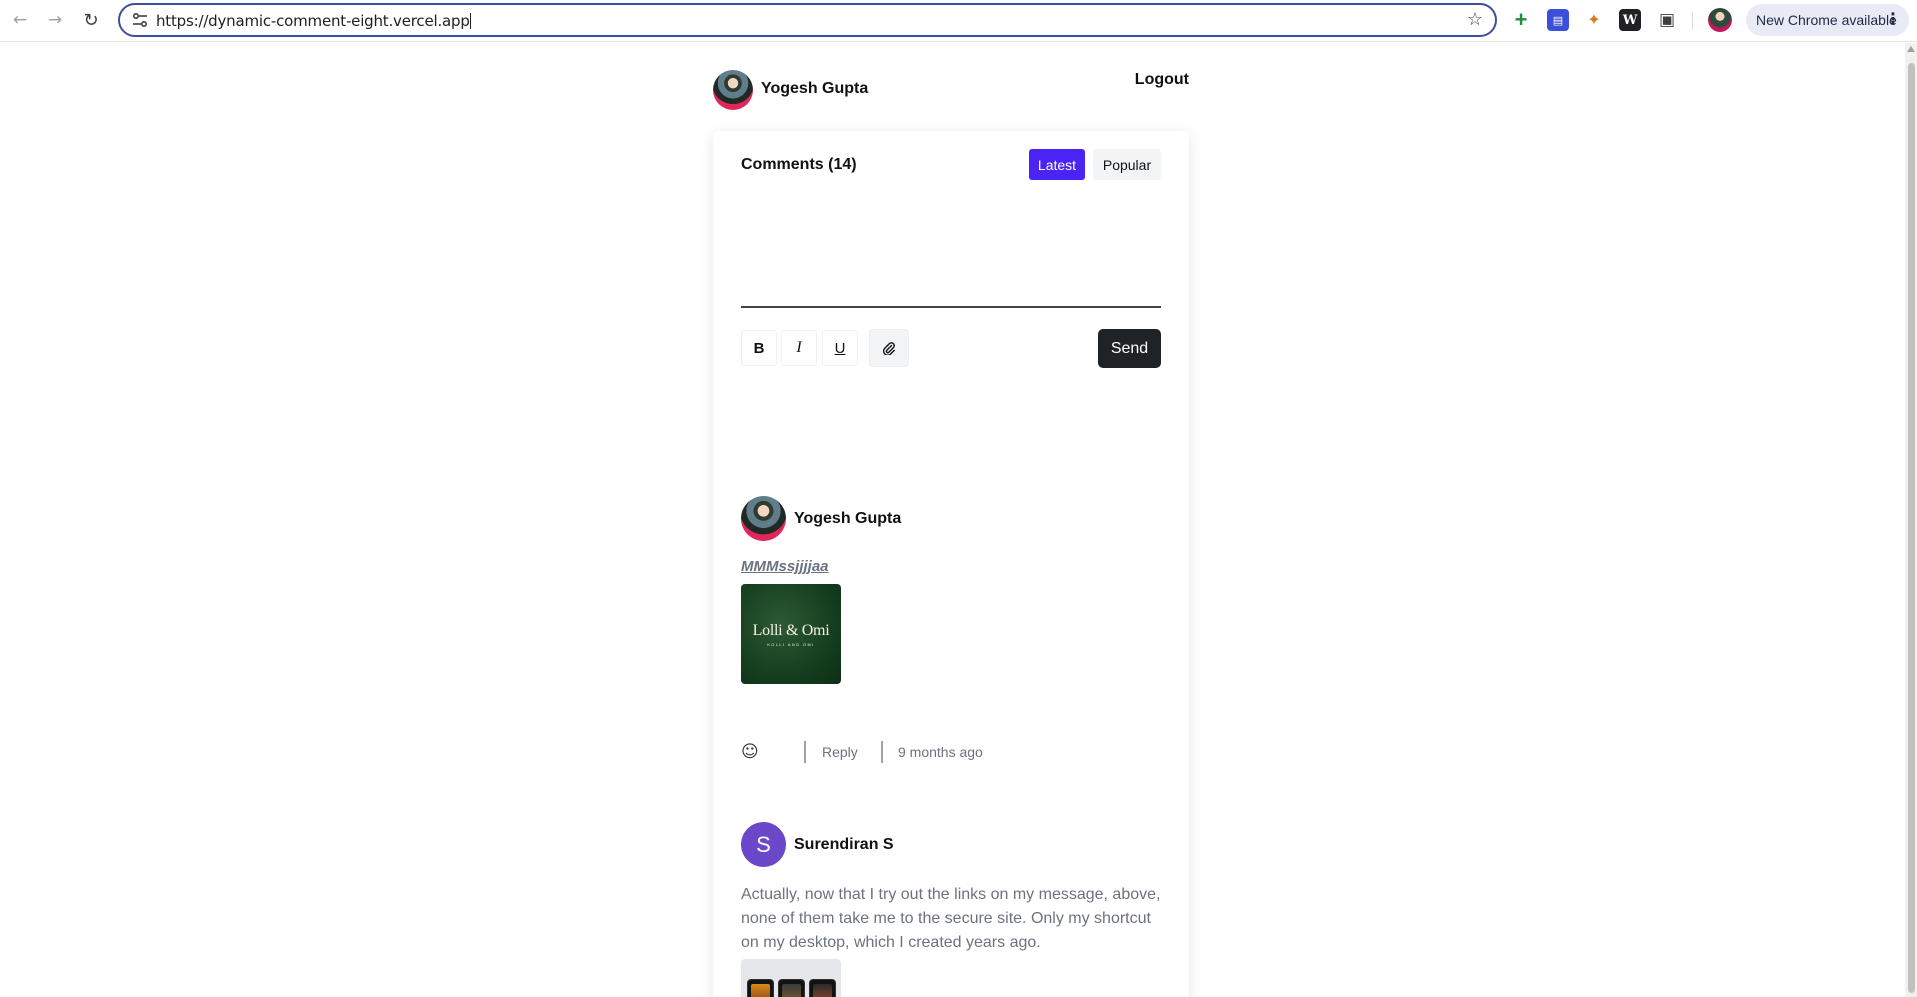 Image resolution: width=1917 pixels, height=997 pixels. Describe the element at coordinates (940, 752) in the screenshot. I see `comment-timestamp: 9 months ago` at that location.